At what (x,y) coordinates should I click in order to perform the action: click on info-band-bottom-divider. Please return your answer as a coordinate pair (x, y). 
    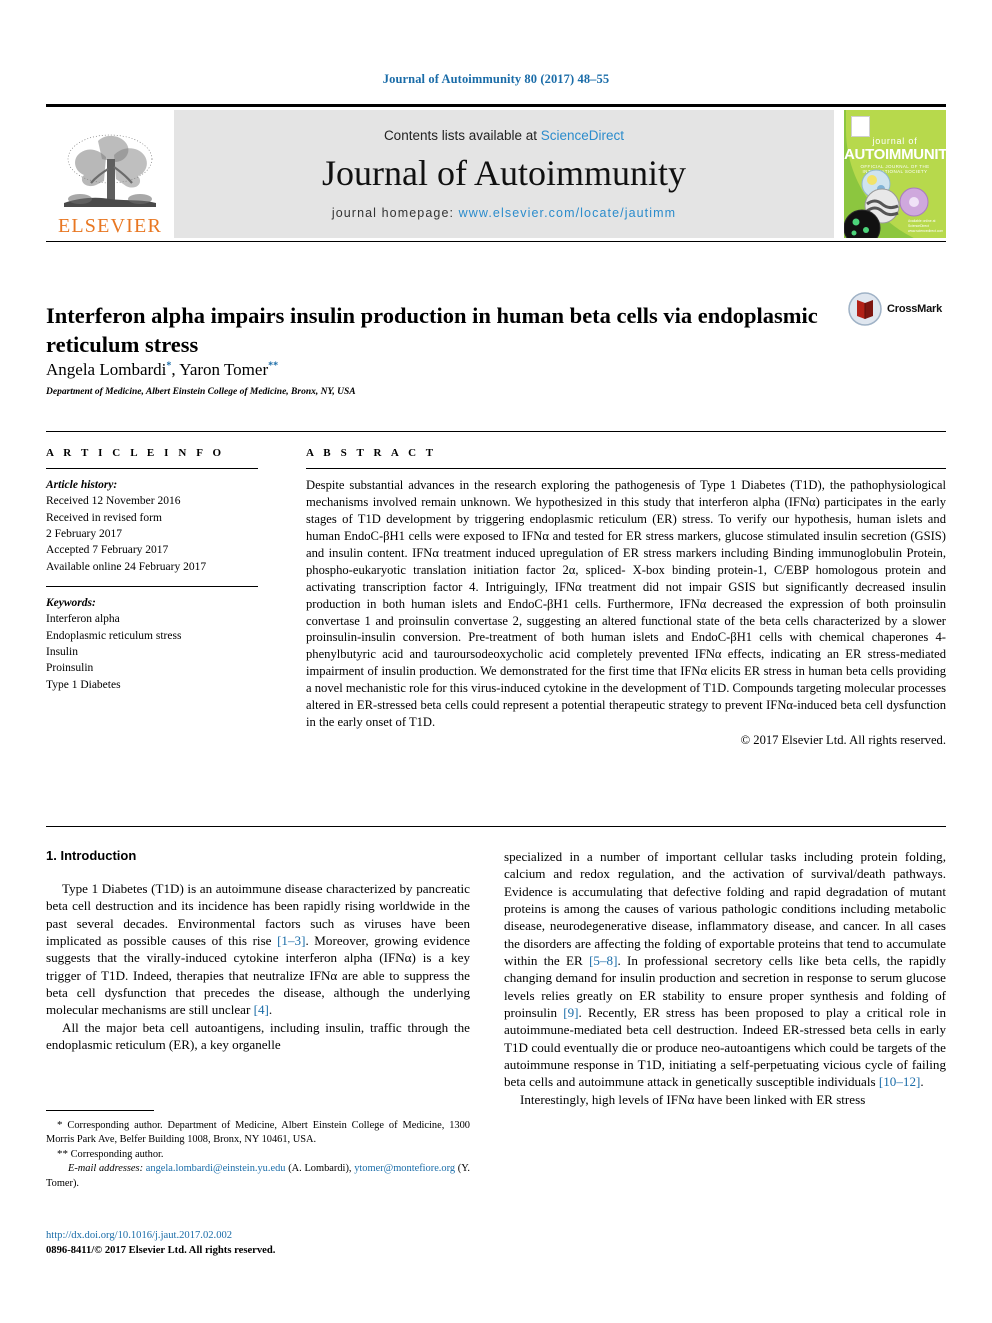
    Looking at the image, I should click on (496, 826).